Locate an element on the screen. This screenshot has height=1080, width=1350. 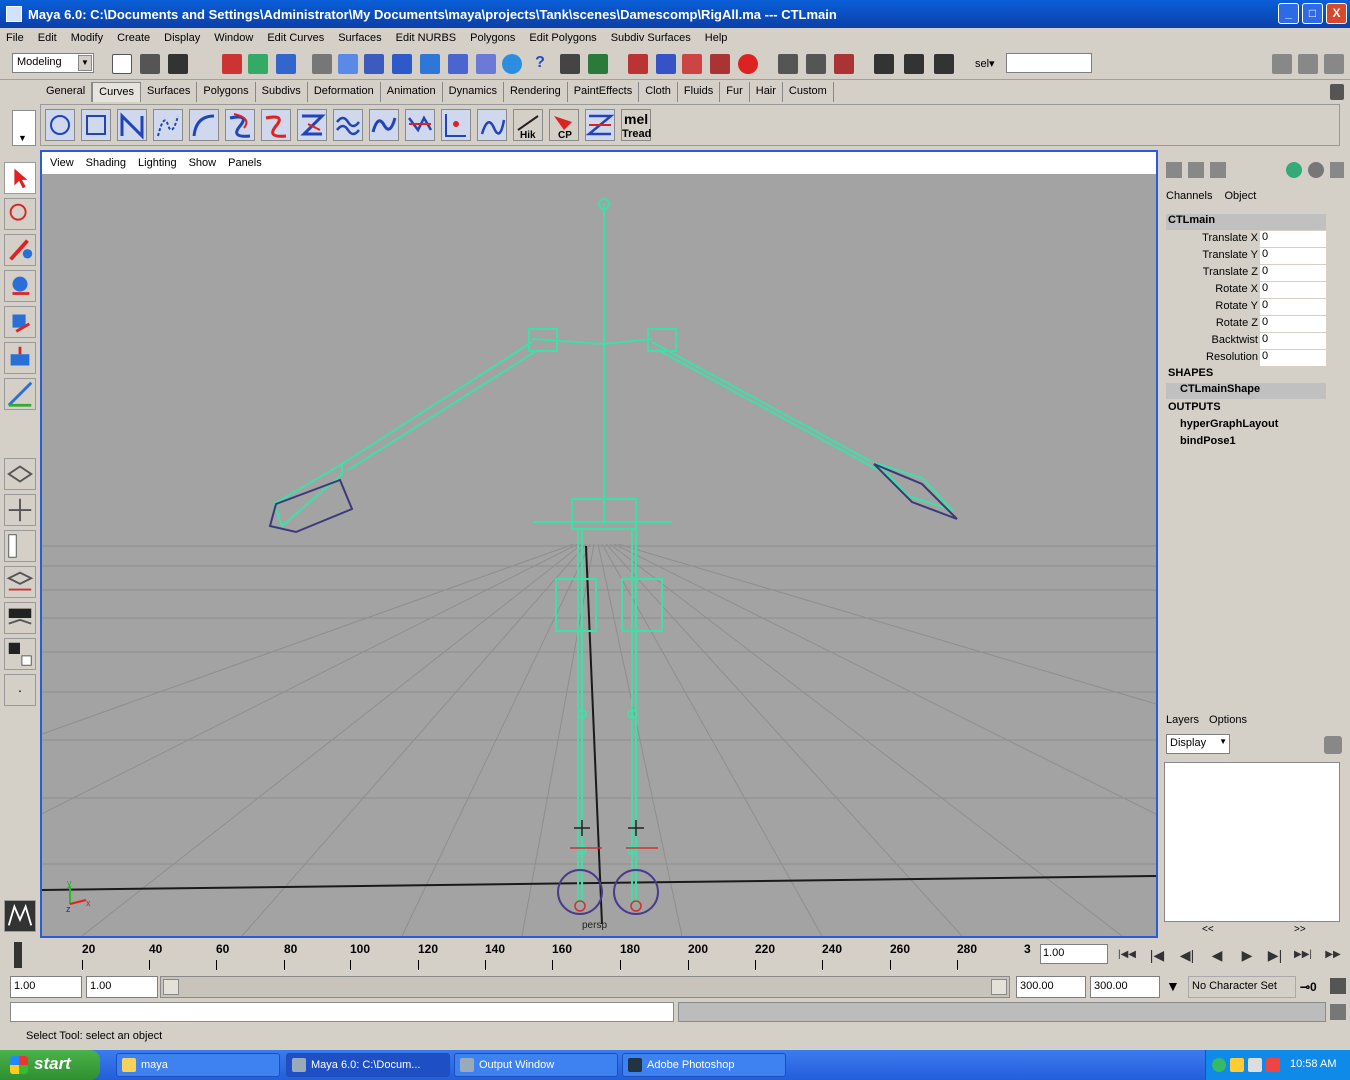
select-rendering-icon is located at coordinates (512, 64).